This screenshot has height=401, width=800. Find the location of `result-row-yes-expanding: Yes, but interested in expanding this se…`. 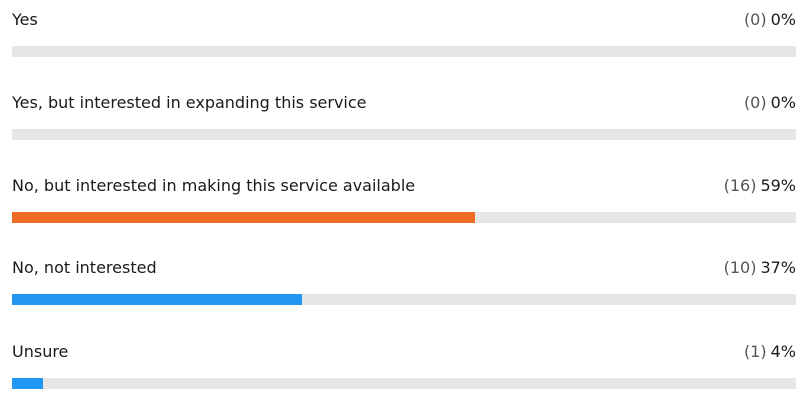

result-row-yes-expanding: Yes, but interested in expanding this se… is located at coordinates (404, 122).